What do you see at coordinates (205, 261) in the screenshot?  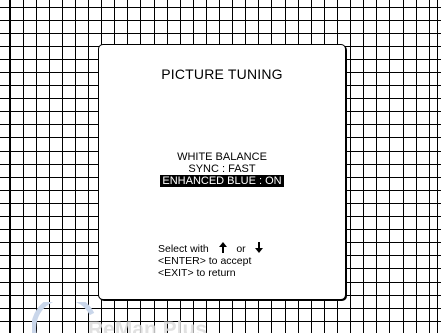 I see `enter-hint: <ENTER> to accept` at bounding box center [205, 261].